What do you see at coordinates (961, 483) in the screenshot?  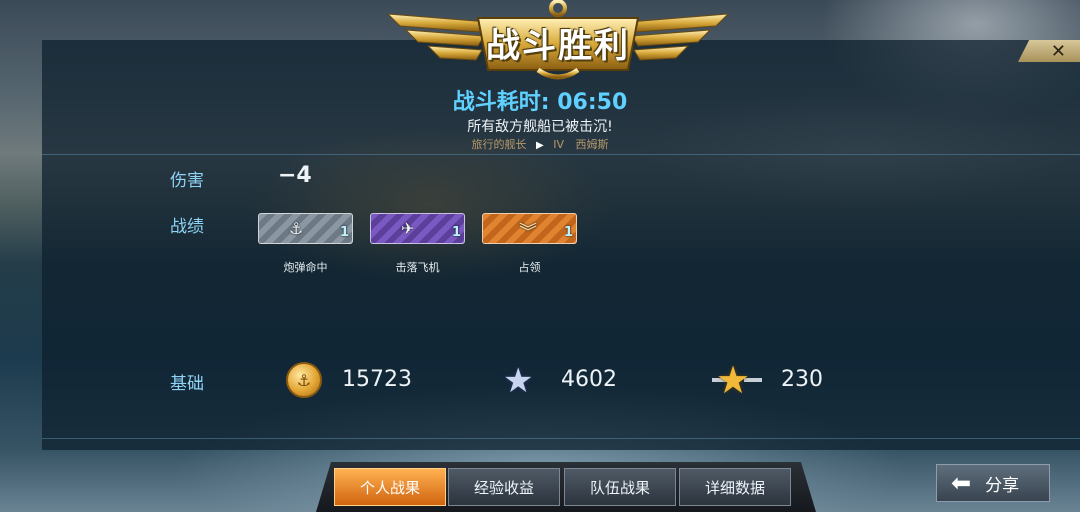 I see `share-arrow-icon: ⬅` at bounding box center [961, 483].